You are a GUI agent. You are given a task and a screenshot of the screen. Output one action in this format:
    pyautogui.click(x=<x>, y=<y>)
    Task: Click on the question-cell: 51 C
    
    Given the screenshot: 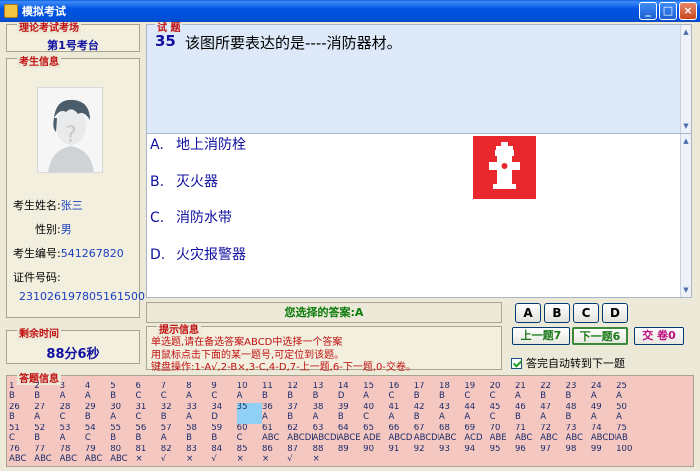 What is the action you would take?
    pyautogui.click(x=21, y=434)
    